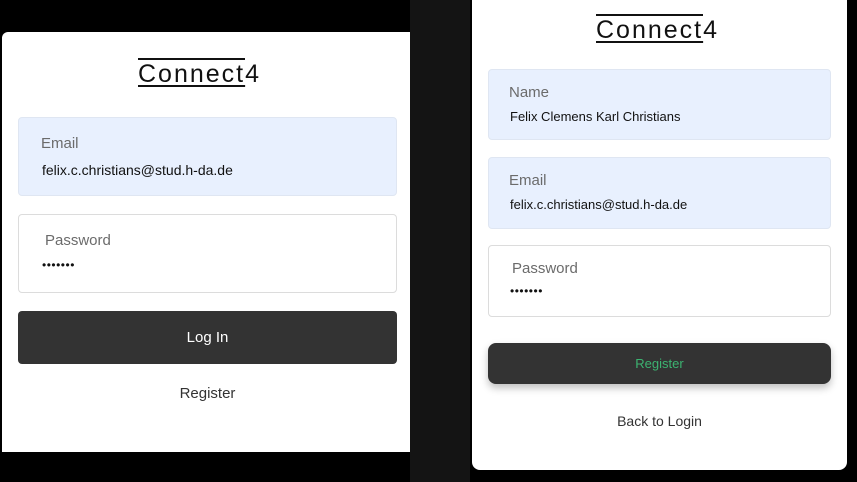 This screenshot has width=857, height=482. I want to click on login-button-label: Log In, so click(207, 337).